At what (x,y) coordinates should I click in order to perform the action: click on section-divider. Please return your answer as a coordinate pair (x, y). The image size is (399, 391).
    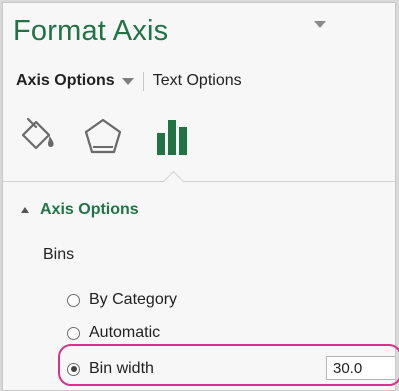
    Looking at the image, I should click on (199, 181).